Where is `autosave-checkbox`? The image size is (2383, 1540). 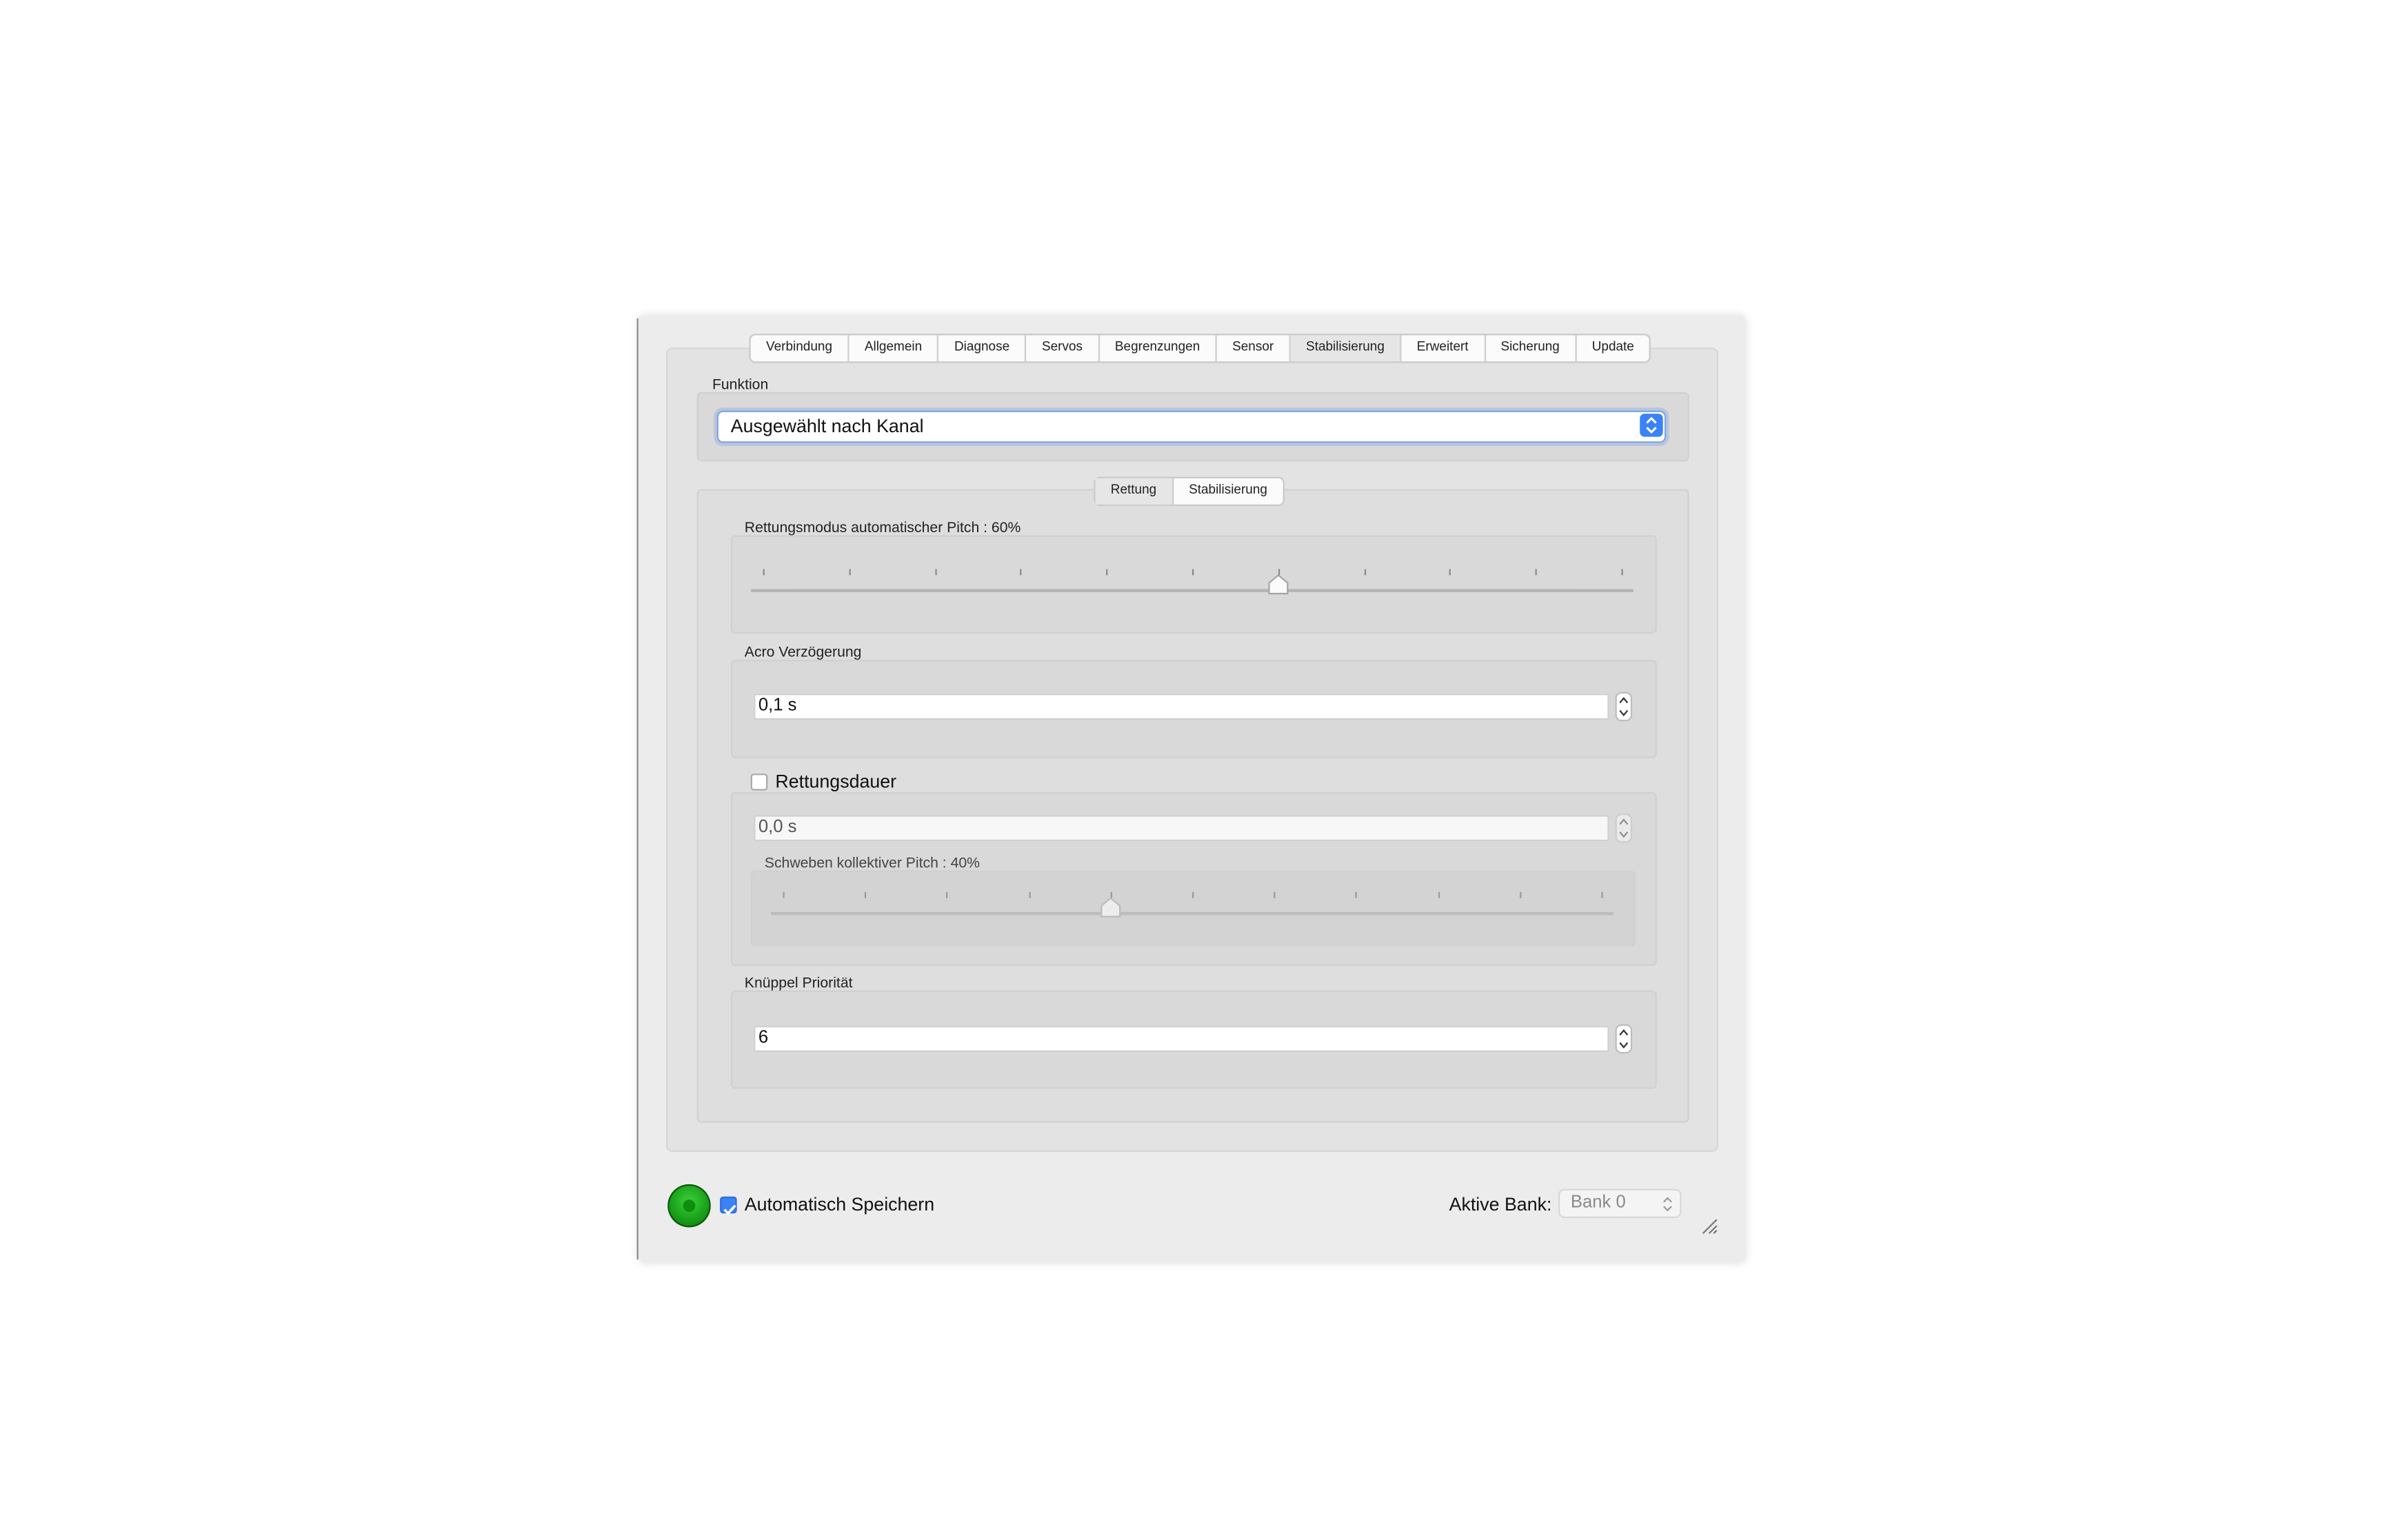 autosave-checkbox is located at coordinates (728, 1206).